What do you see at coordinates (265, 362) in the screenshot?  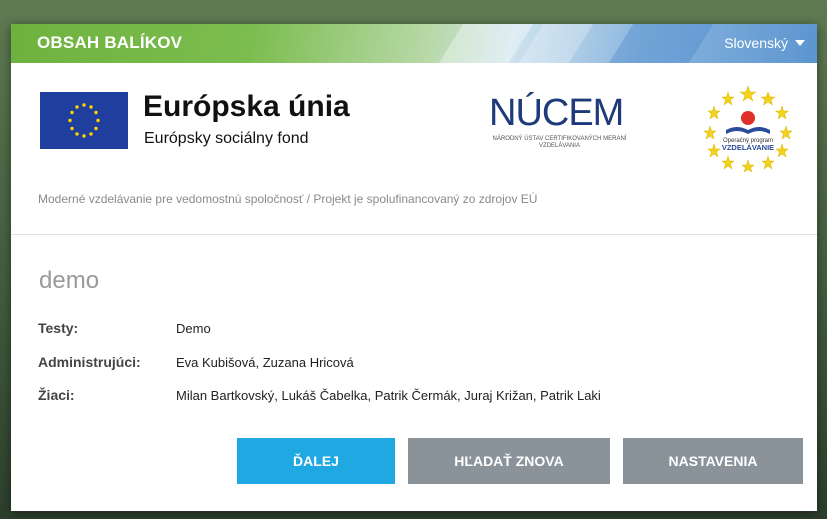 I see `administrators-value: Eva Kubišová, Zuzana Hricová` at bounding box center [265, 362].